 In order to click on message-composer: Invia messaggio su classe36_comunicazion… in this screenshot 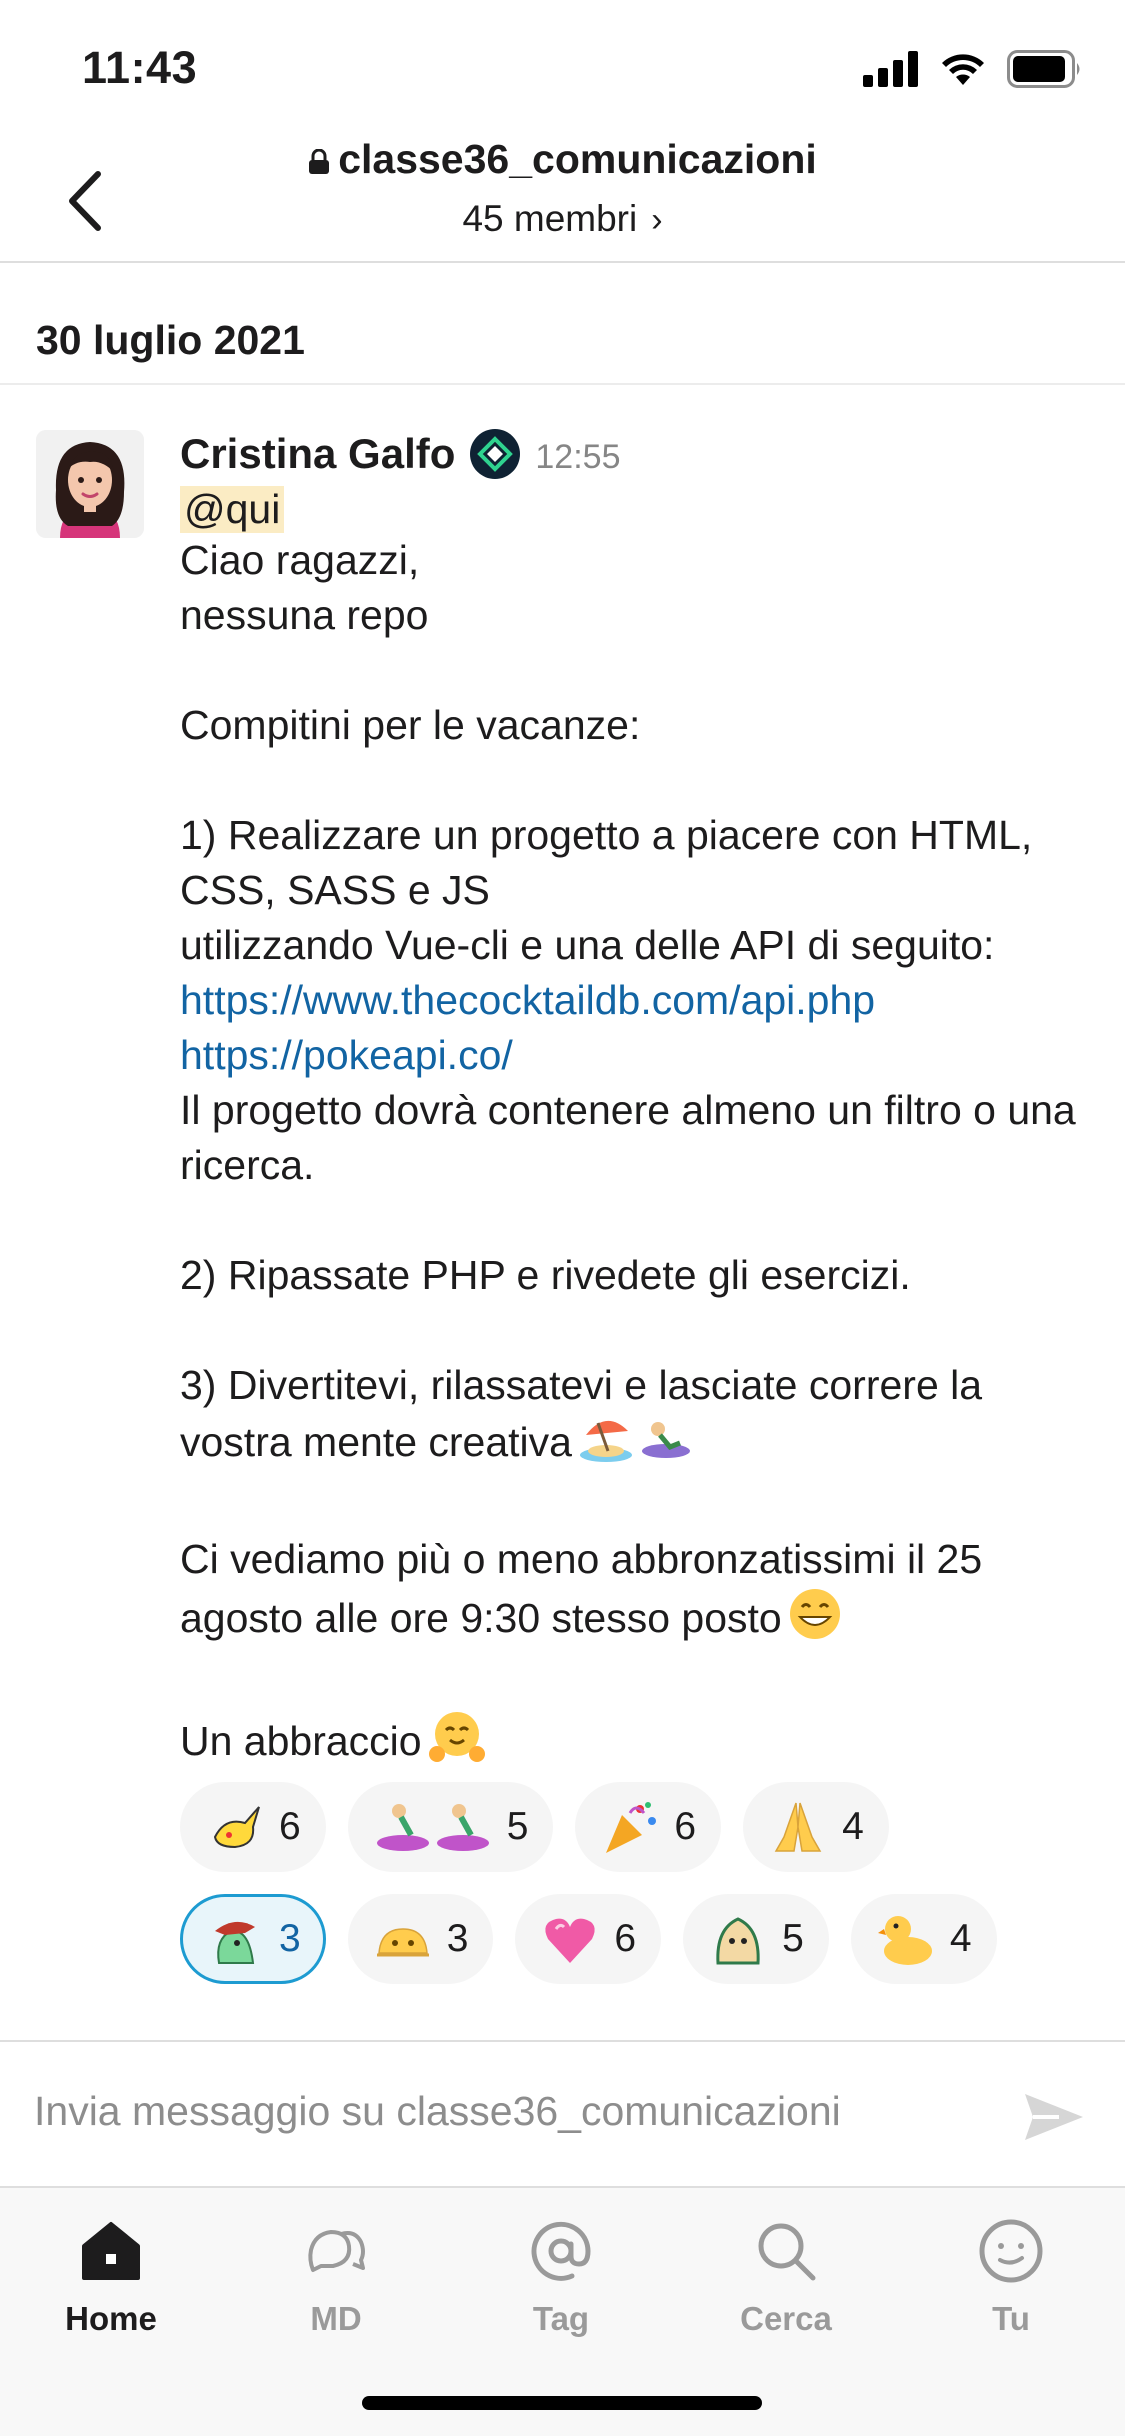, I will do `click(562, 2114)`.